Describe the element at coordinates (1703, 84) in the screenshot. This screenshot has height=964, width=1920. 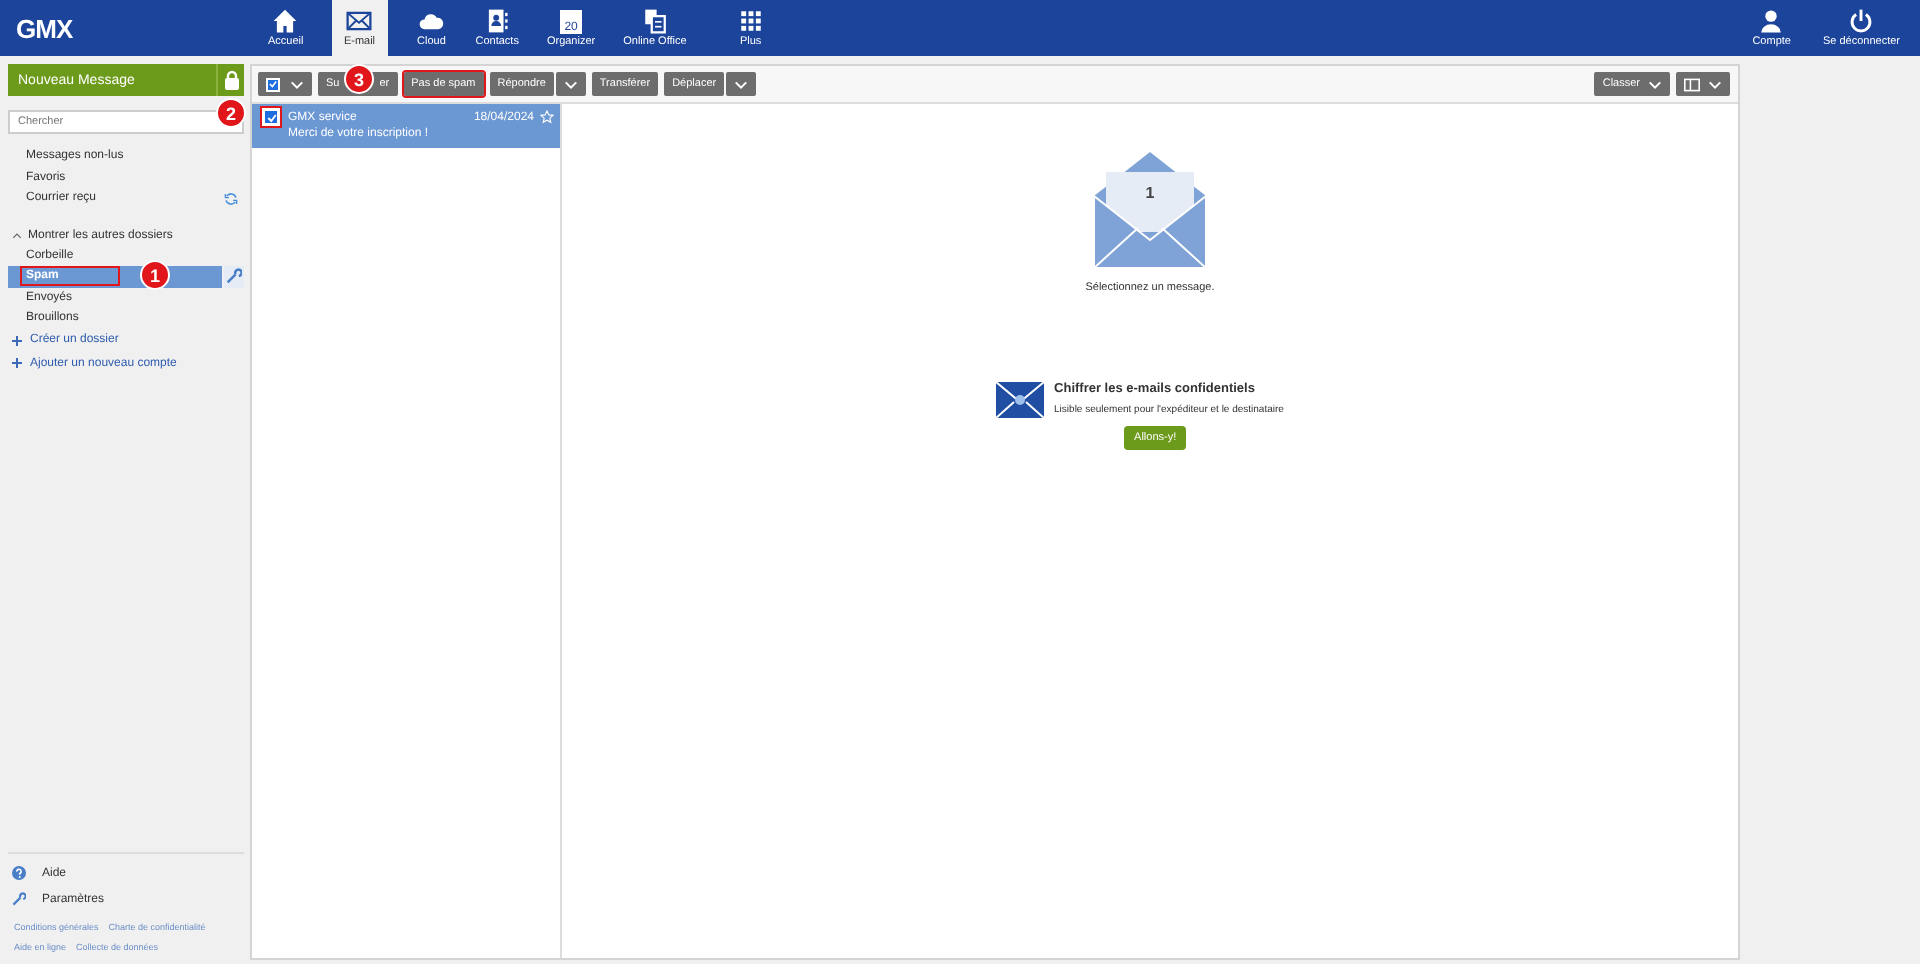
I see `toolbar-button` at that location.